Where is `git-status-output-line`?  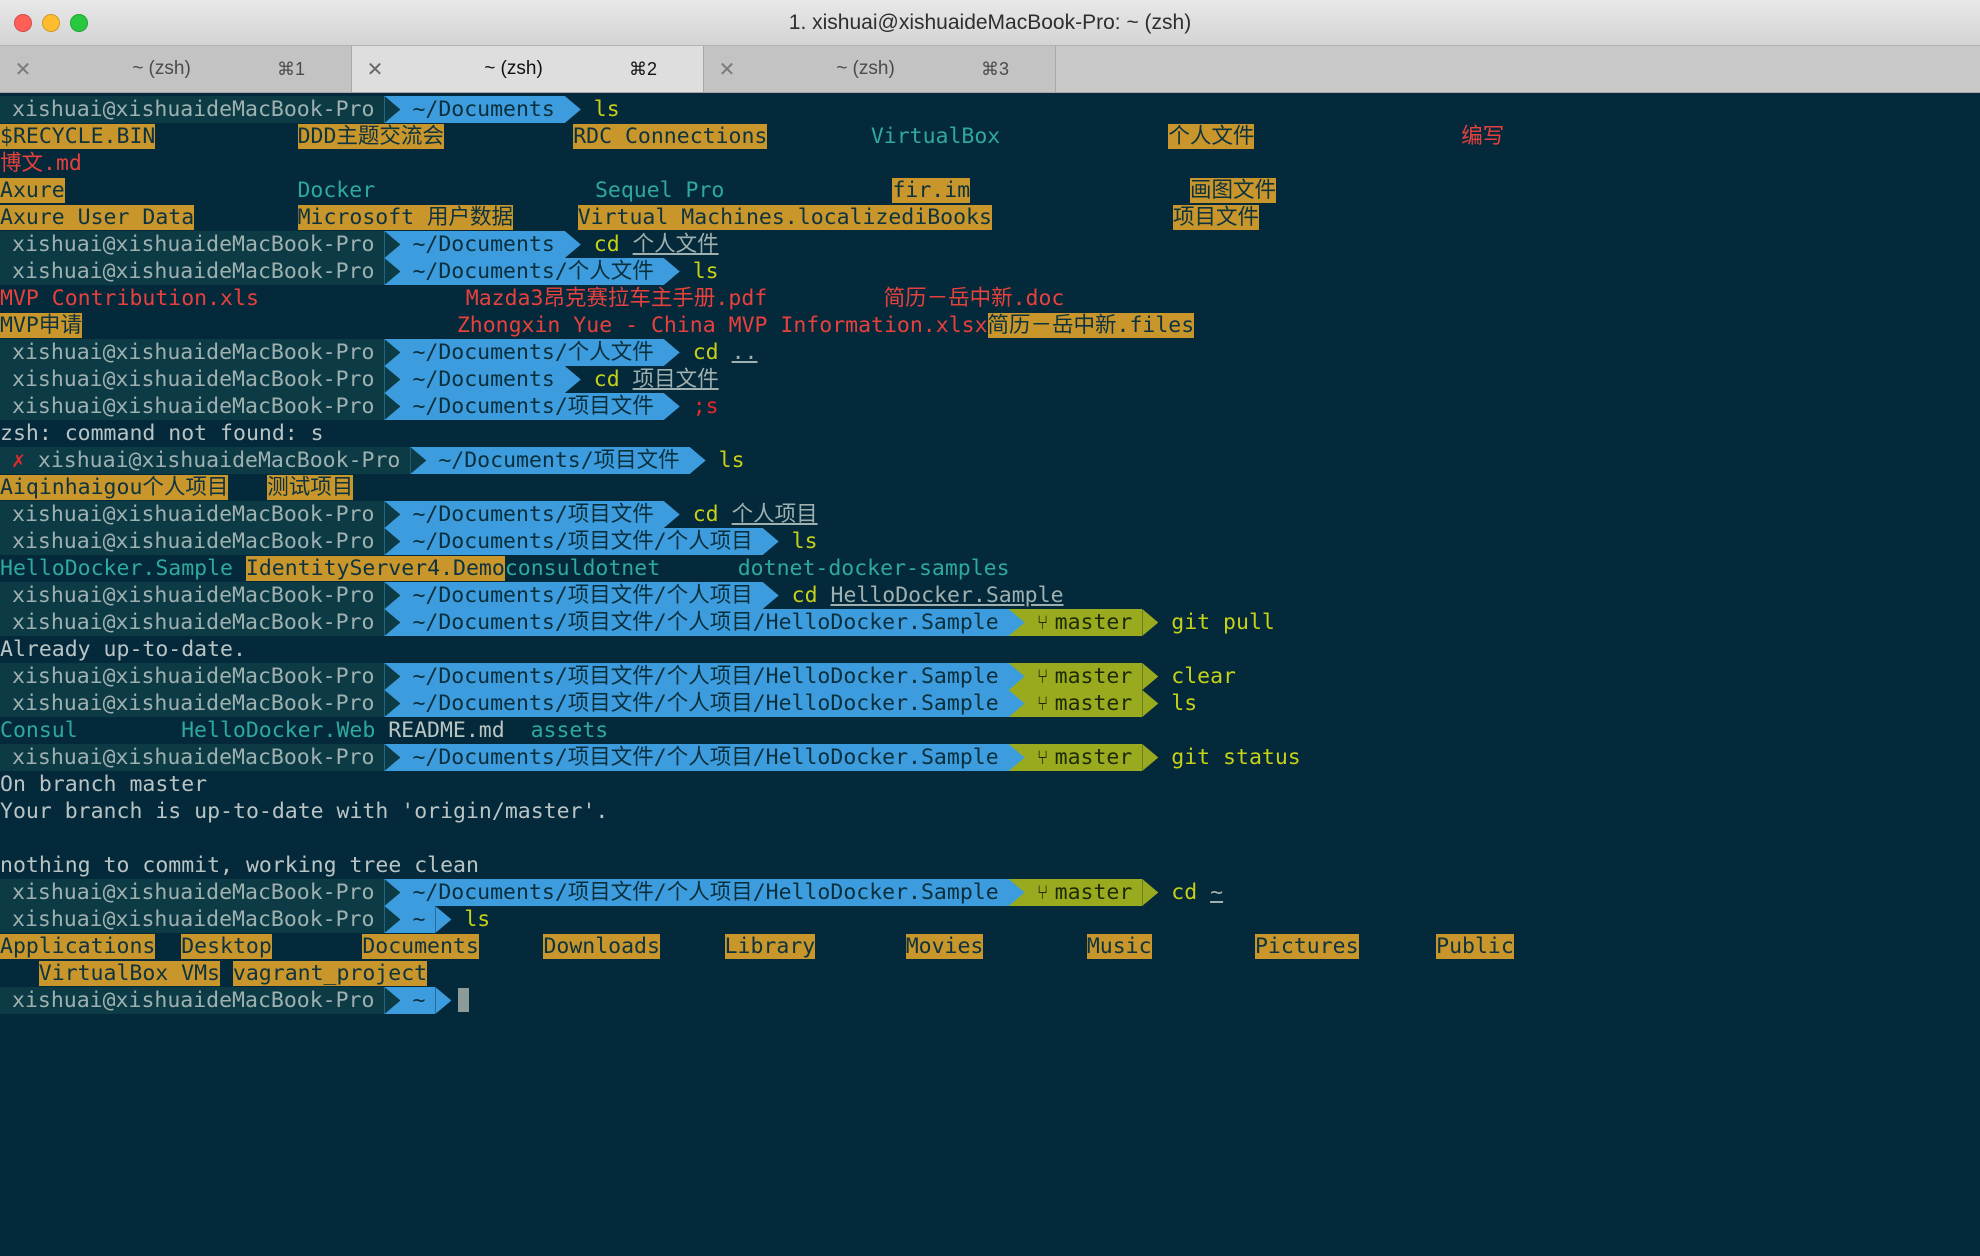
git-status-output-line is located at coordinates (990, 838).